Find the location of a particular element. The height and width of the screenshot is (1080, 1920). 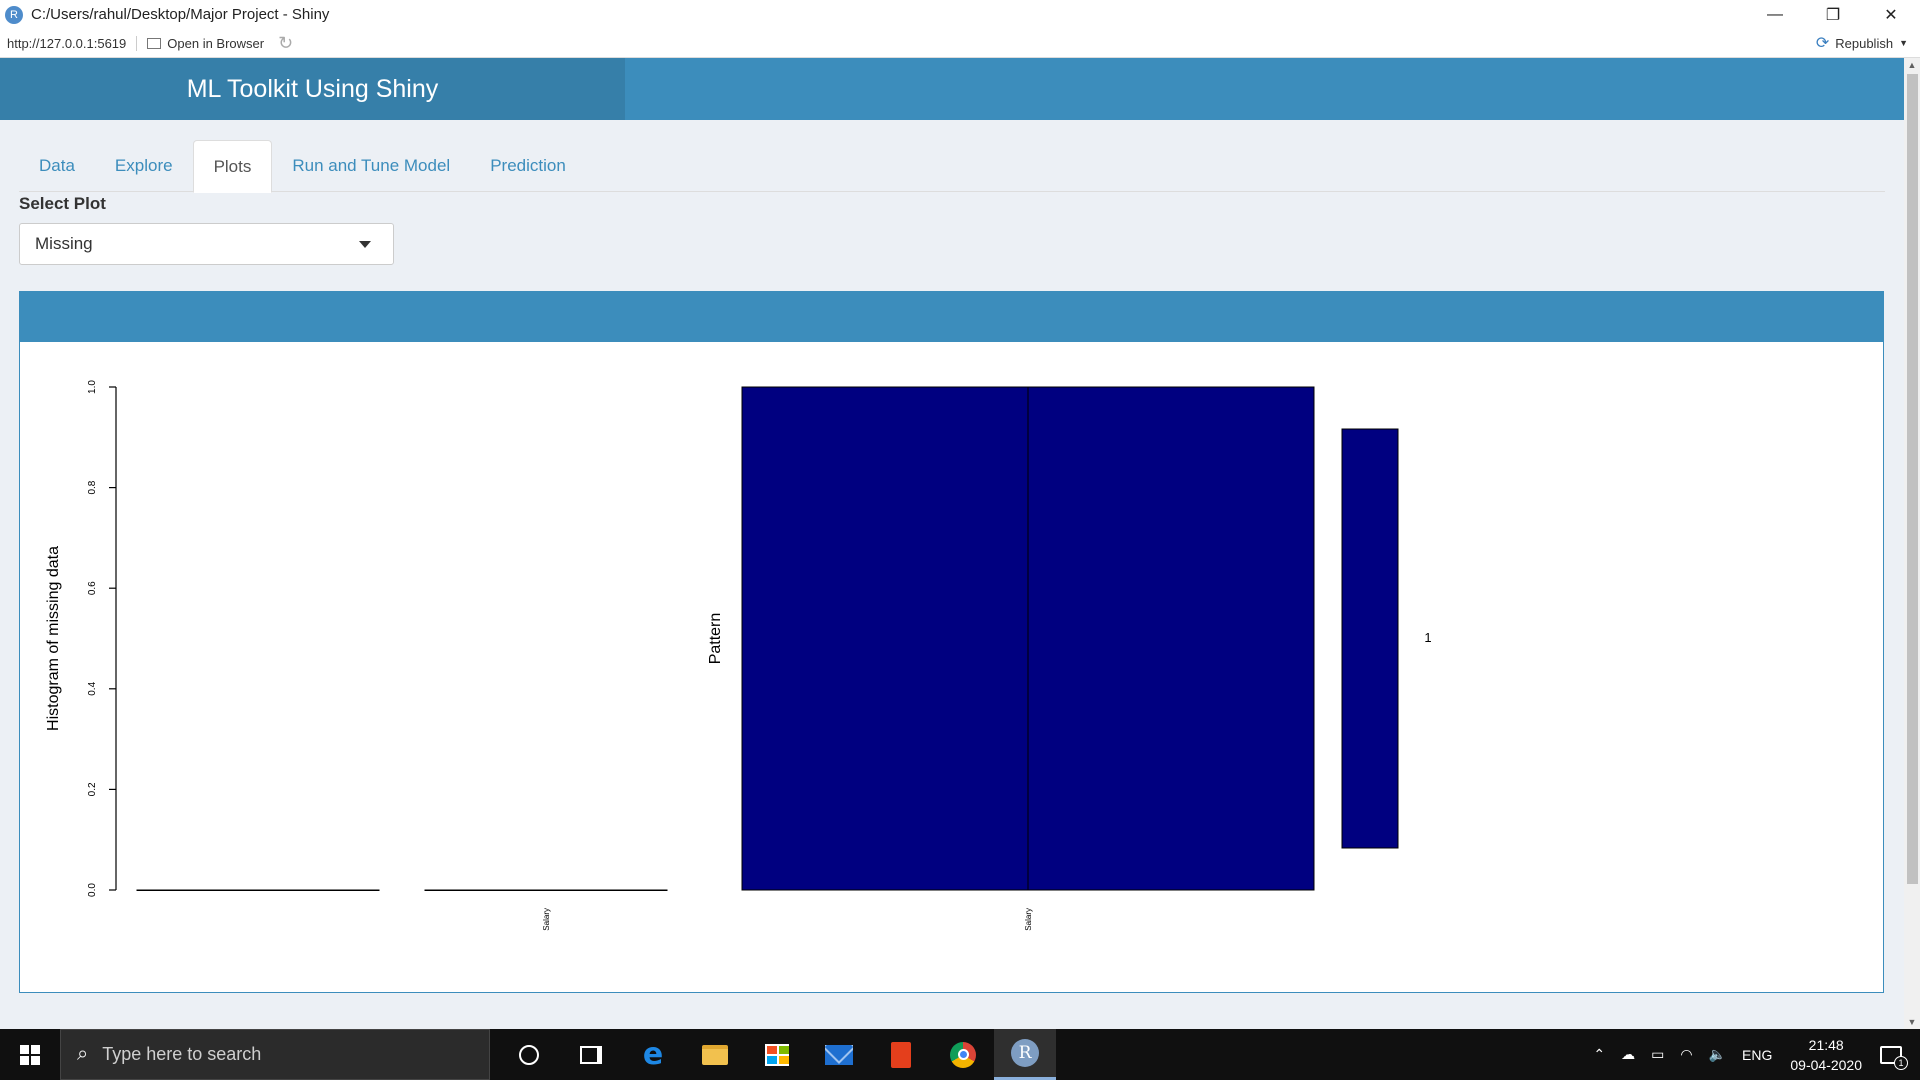

chevron-up-icon: ⌃ is located at coordinates (1599, 1054).